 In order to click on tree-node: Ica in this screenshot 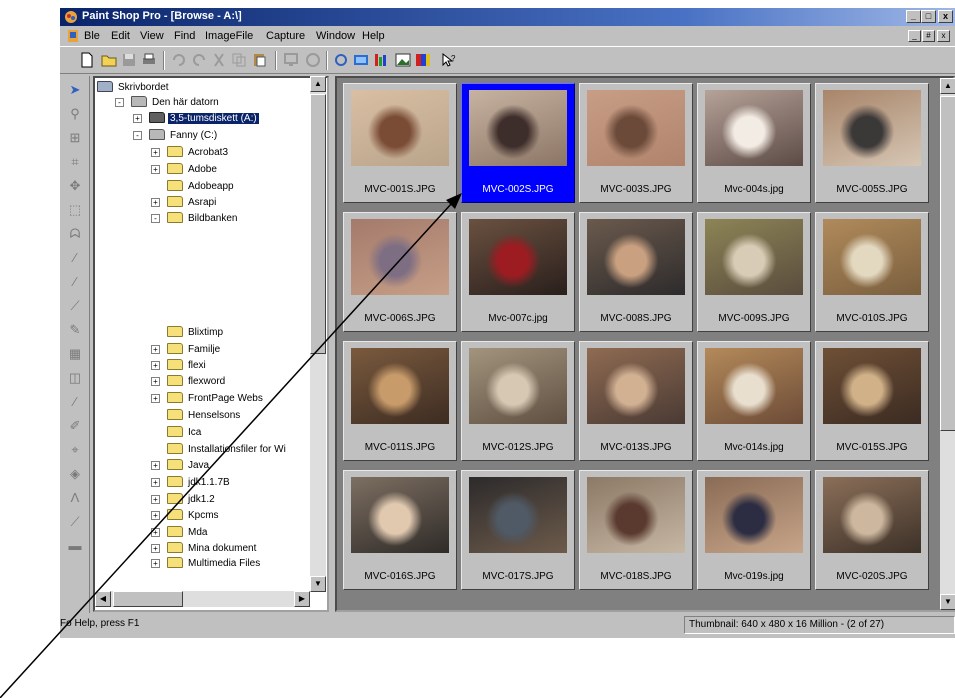, I will do `click(185, 432)`.